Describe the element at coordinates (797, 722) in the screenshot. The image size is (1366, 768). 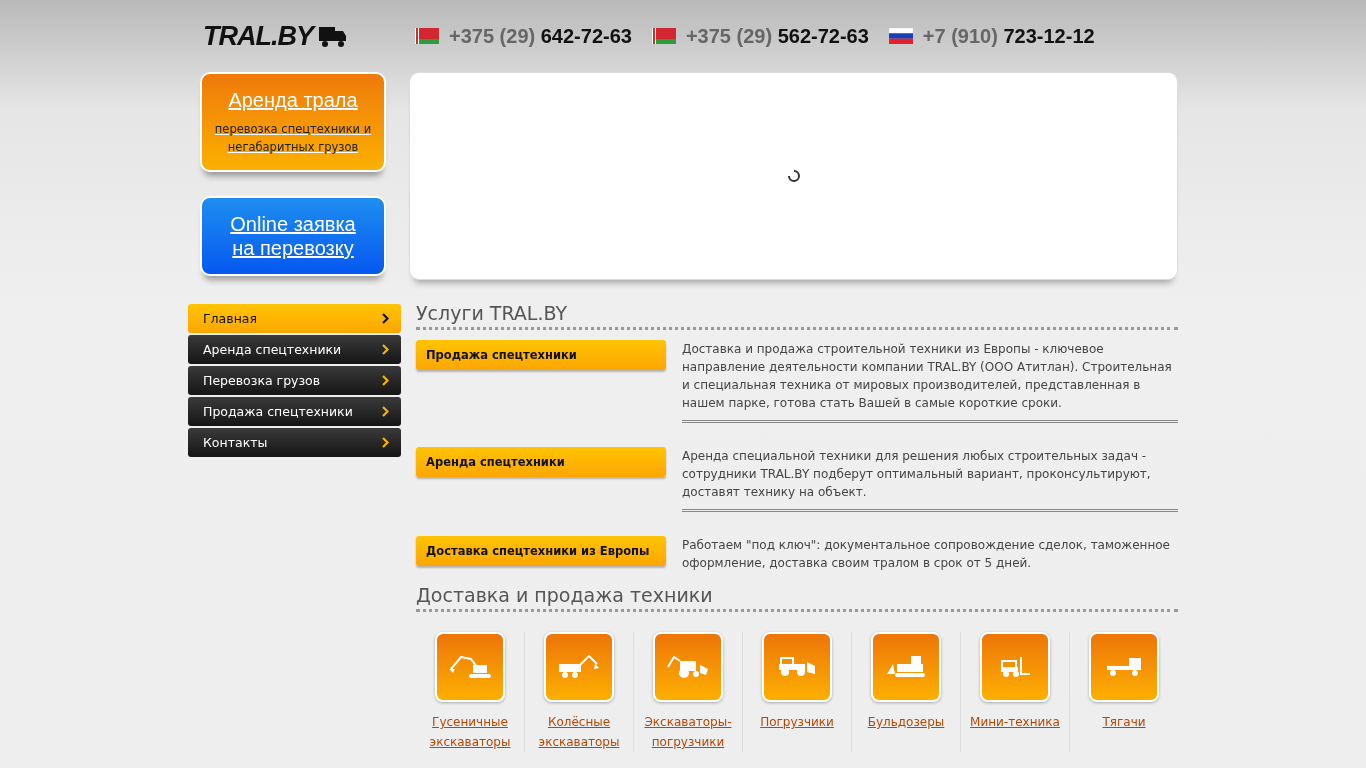
I see `category-link: Погрузчики` at that location.